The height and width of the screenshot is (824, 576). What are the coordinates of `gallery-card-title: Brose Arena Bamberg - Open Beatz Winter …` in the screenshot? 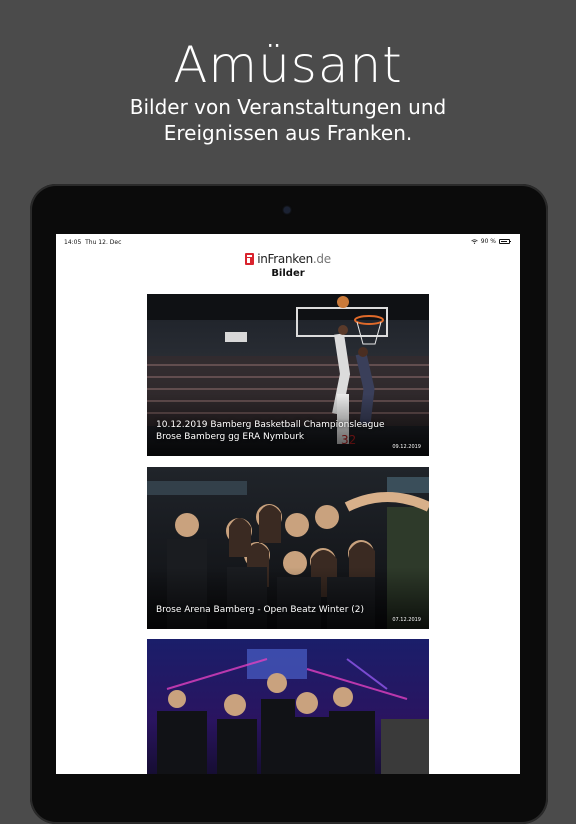 It's located at (271, 610).